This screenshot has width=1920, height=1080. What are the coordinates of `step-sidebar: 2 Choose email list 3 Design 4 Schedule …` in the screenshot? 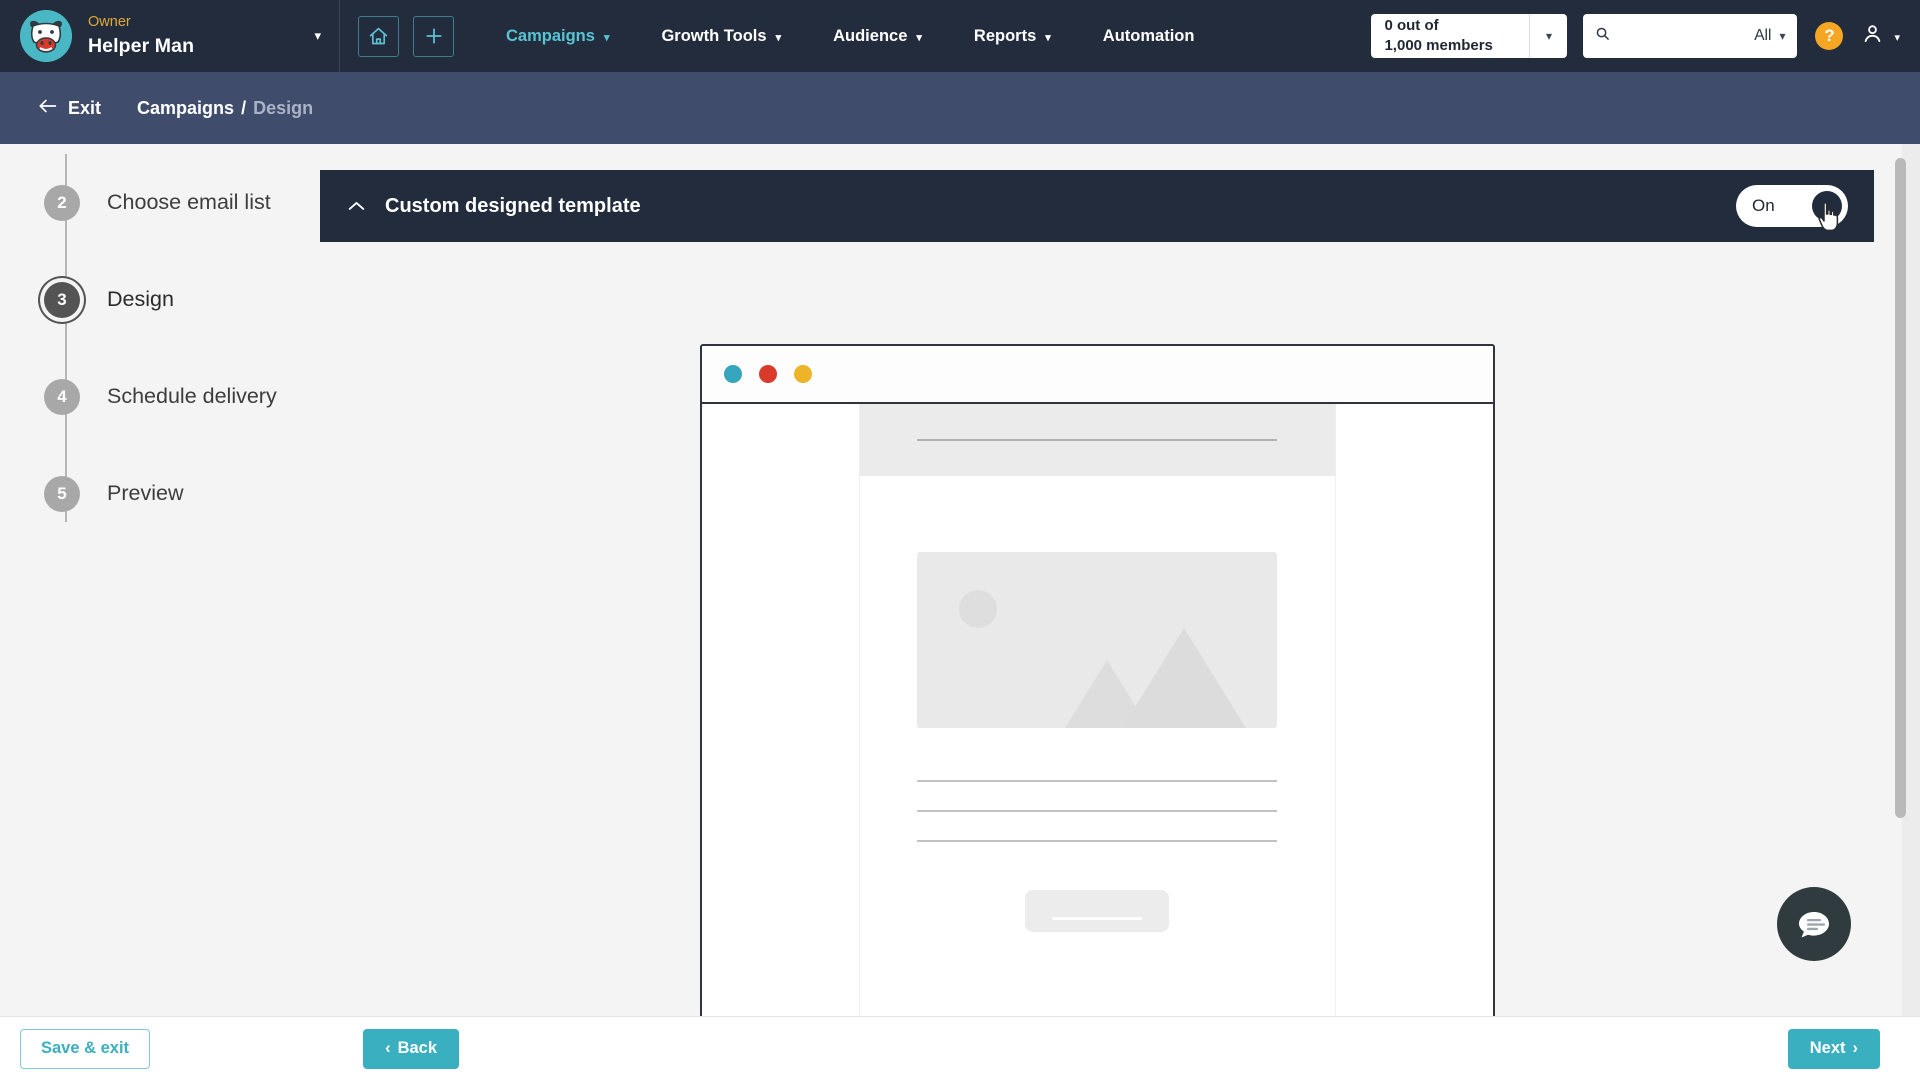 It's located at (160, 580).